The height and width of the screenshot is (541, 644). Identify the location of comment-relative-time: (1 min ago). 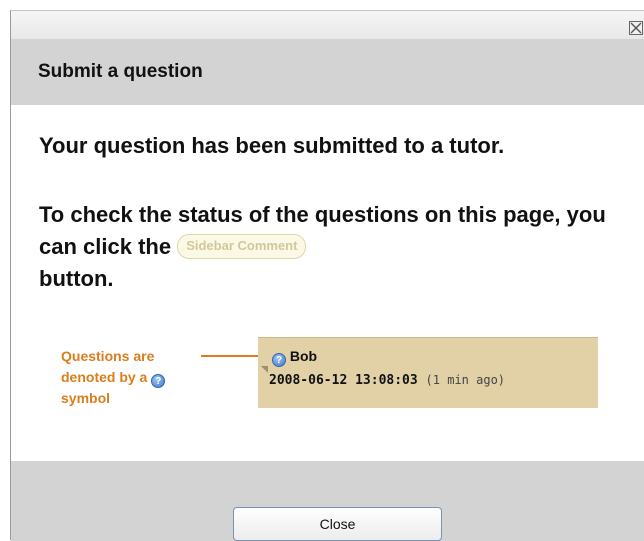
(465, 380).